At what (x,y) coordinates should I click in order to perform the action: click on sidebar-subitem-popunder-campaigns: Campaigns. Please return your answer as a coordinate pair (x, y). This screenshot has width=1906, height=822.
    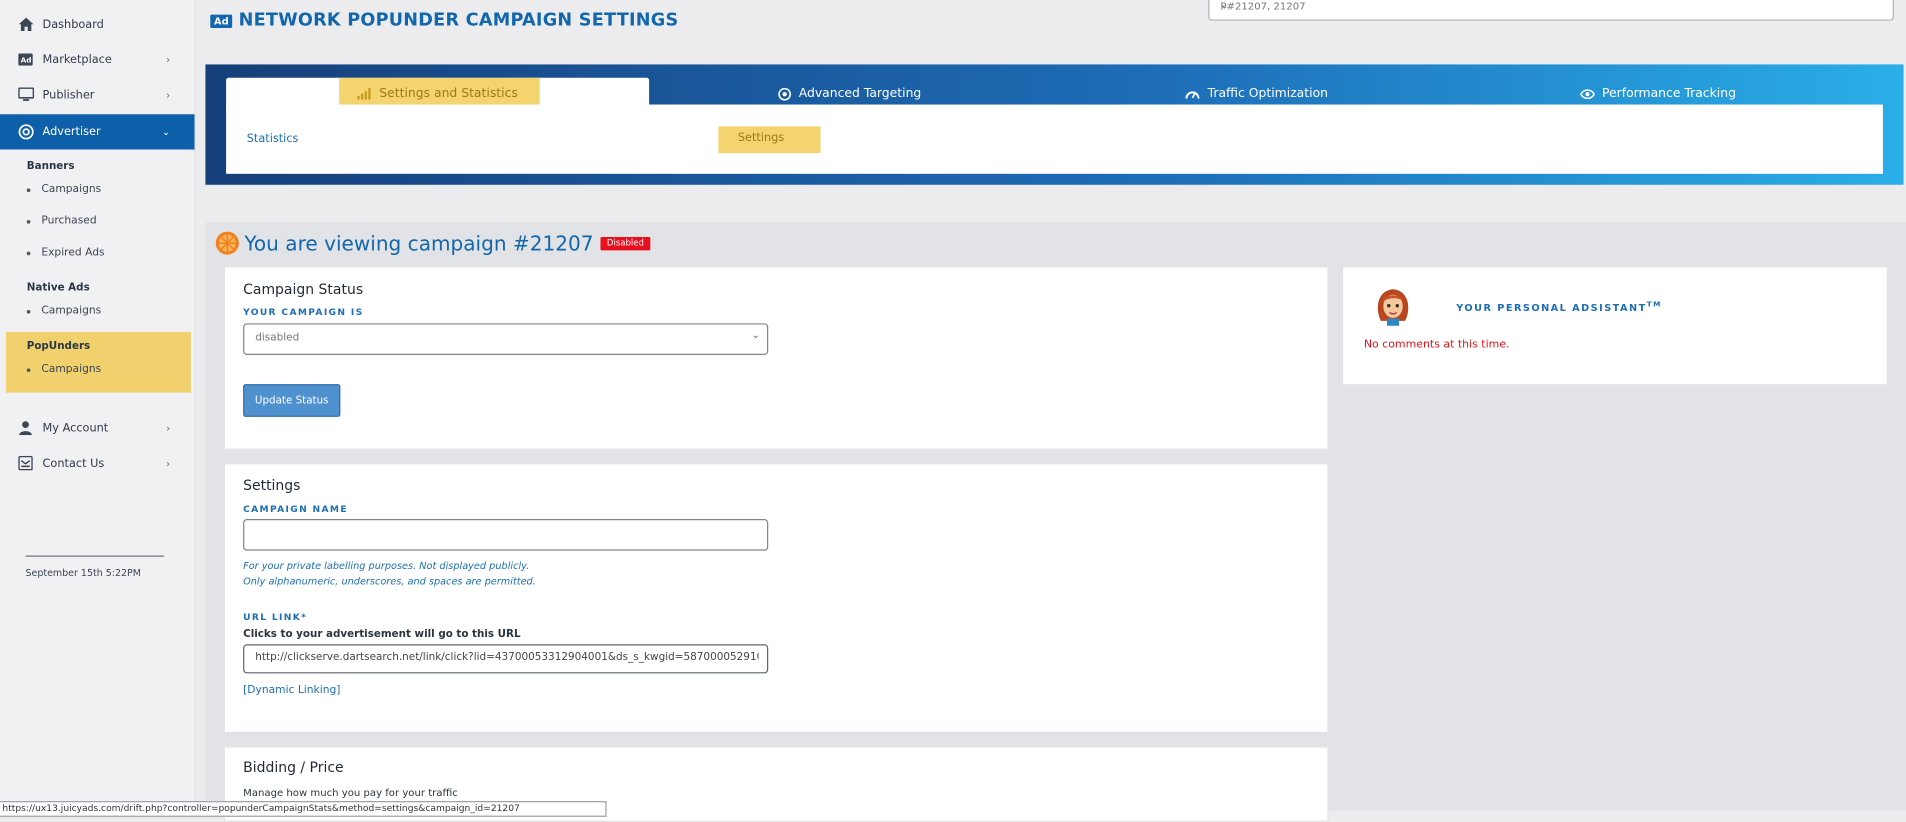
    Looking at the image, I should click on (63, 369).